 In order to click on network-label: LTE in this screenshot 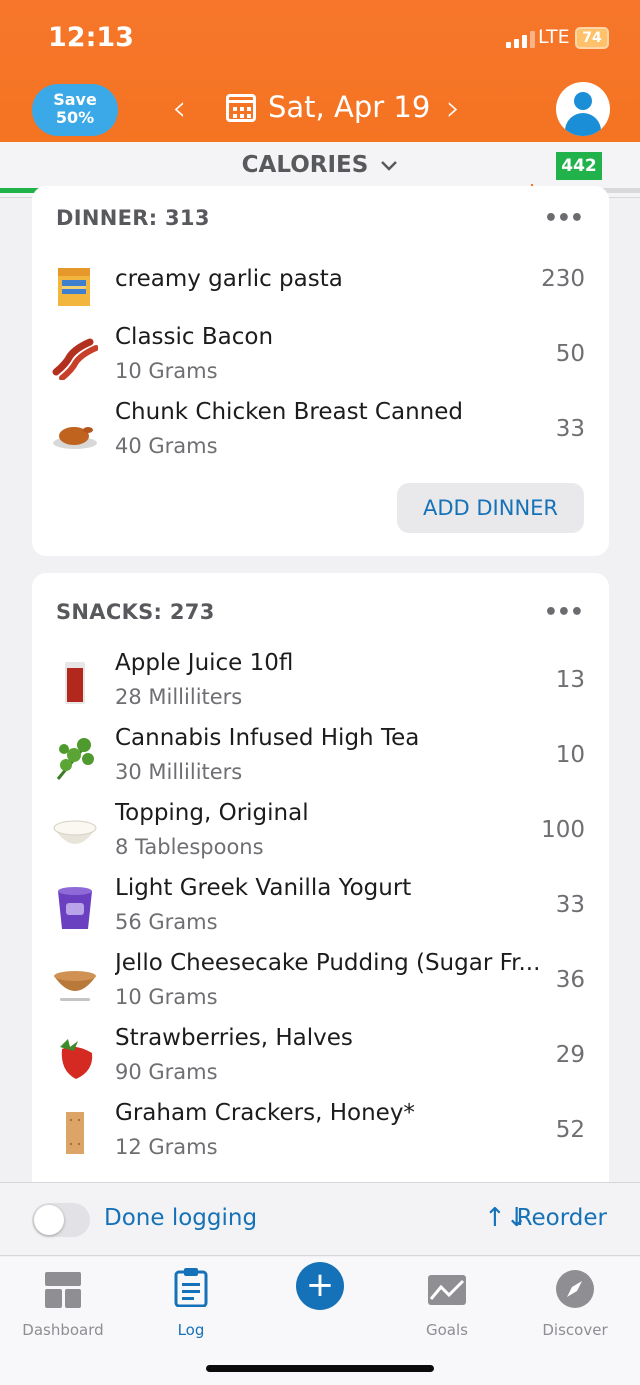, I will do `click(554, 37)`.